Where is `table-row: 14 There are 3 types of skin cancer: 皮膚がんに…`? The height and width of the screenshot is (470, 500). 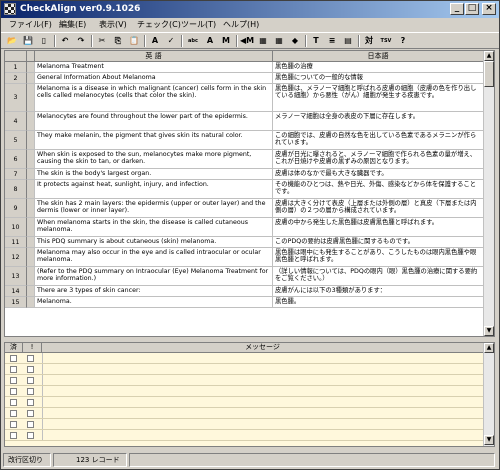
table-row: 14 There are 3 types of skin cancer: 皮膚がんに… is located at coordinates (244, 291).